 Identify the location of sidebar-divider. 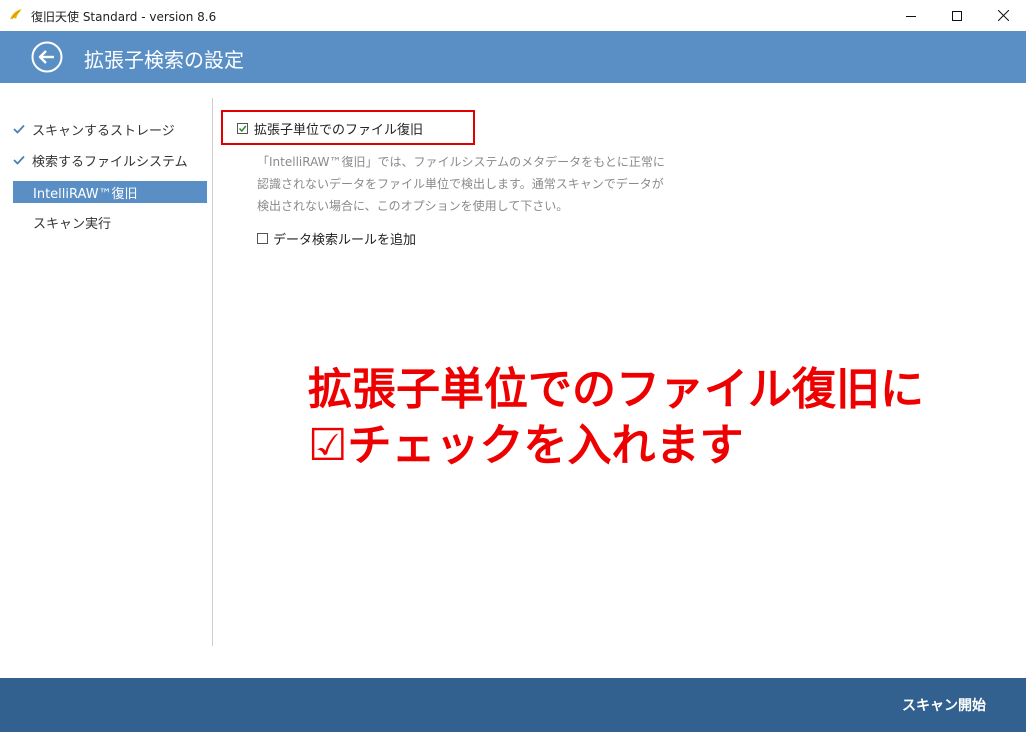
(212, 372).